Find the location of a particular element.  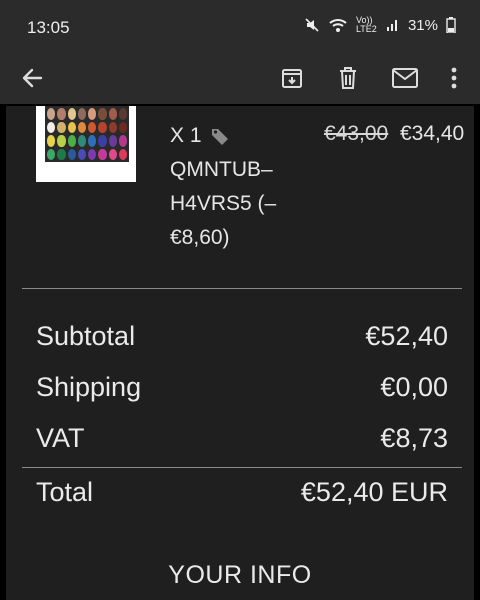

discount-amount: €8,60) is located at coordinates (200, 237).